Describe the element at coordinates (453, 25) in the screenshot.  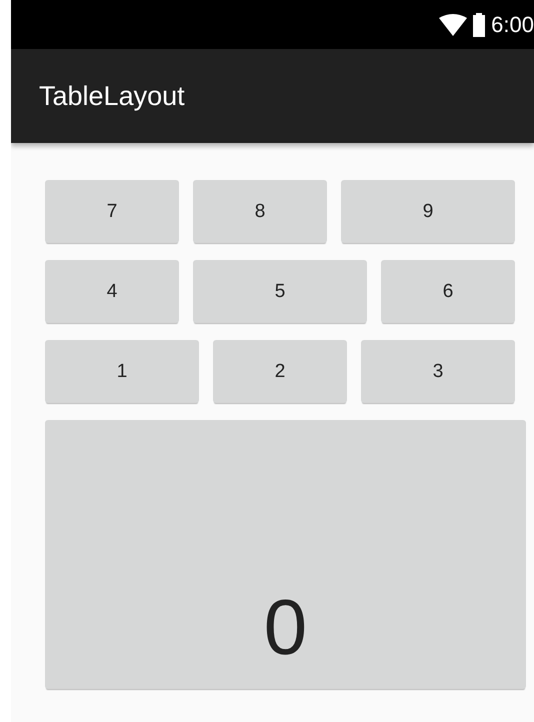
I see `wifi-icon` at that location.